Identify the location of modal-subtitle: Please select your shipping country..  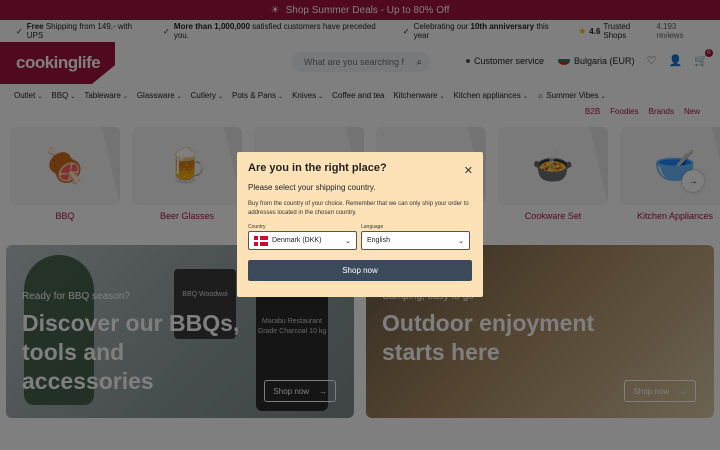
(312, 187).